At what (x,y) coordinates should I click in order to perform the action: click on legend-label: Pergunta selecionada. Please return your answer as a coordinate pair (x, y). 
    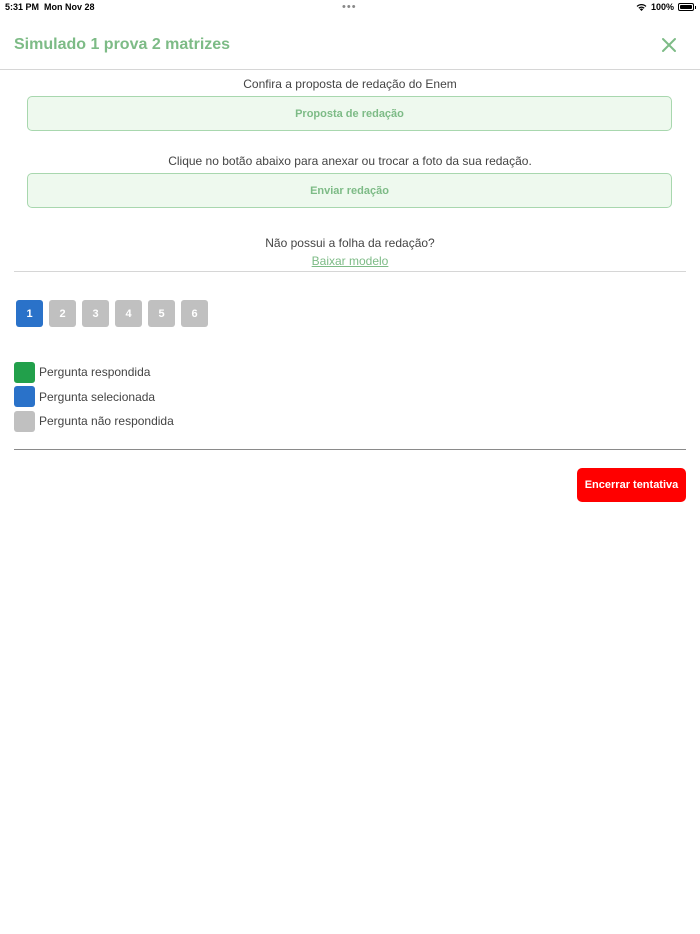
    Looking at the image, I should click on (97, 396).